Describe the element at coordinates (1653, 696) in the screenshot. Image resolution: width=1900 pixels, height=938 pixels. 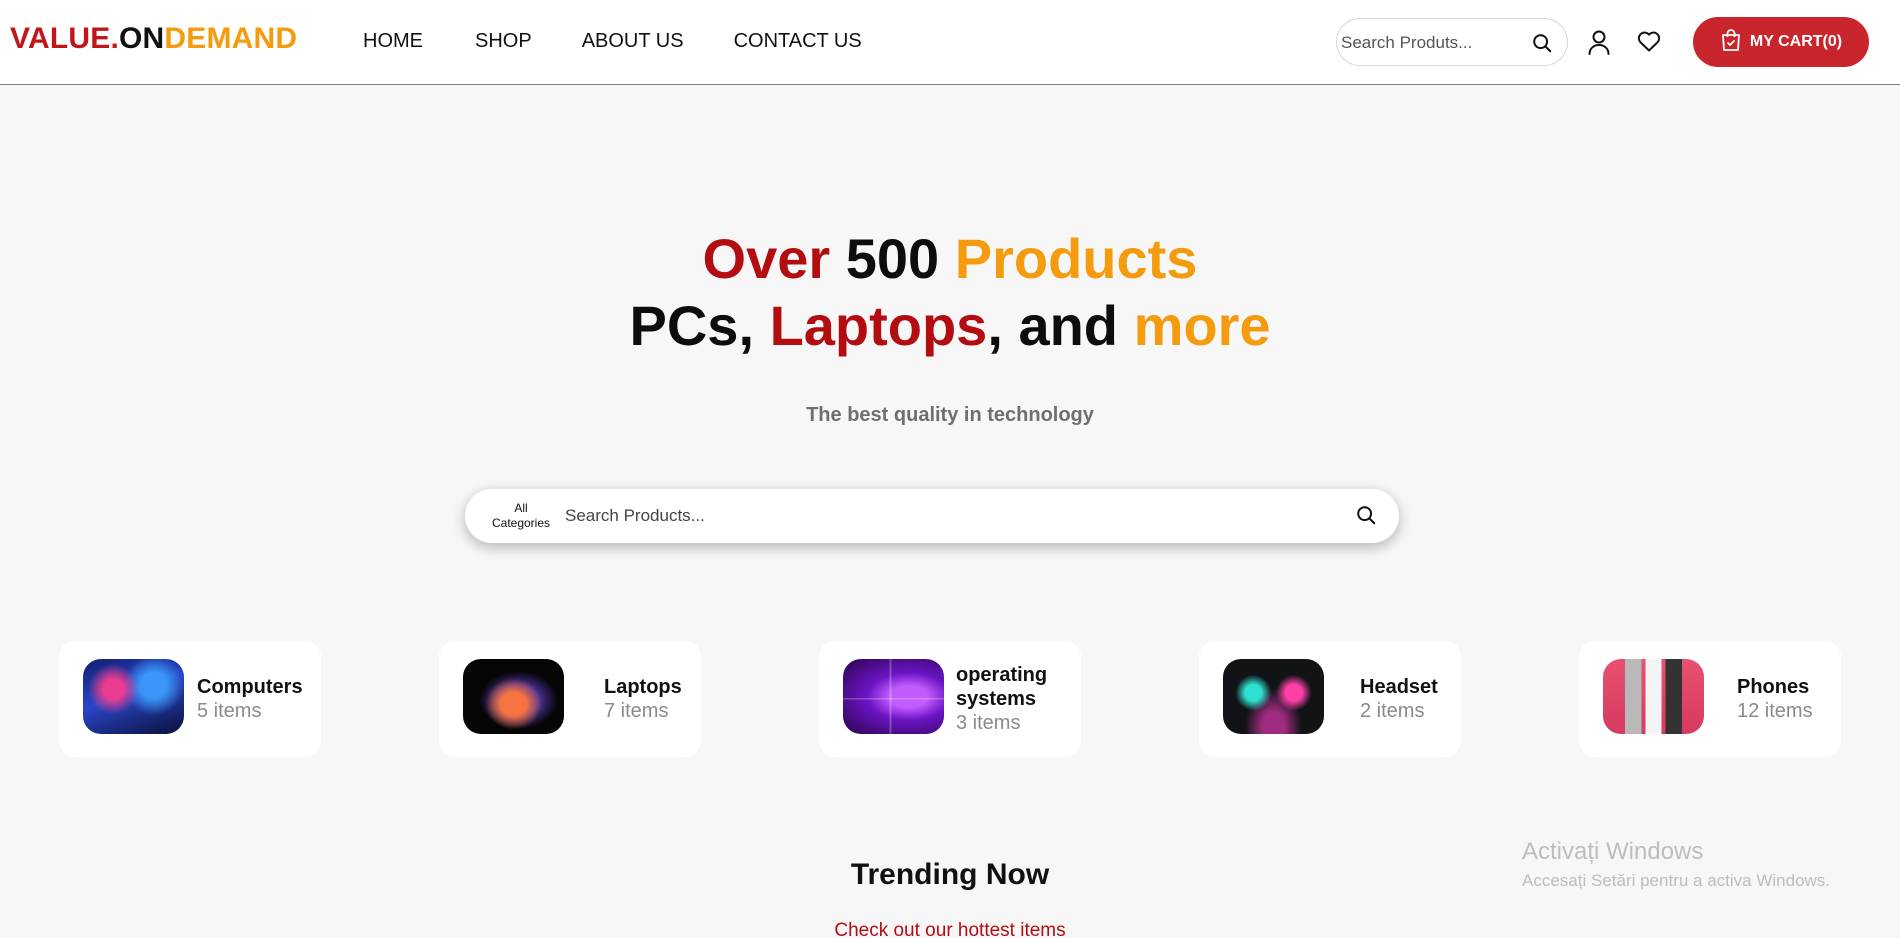
I see `phones-image` at that location.